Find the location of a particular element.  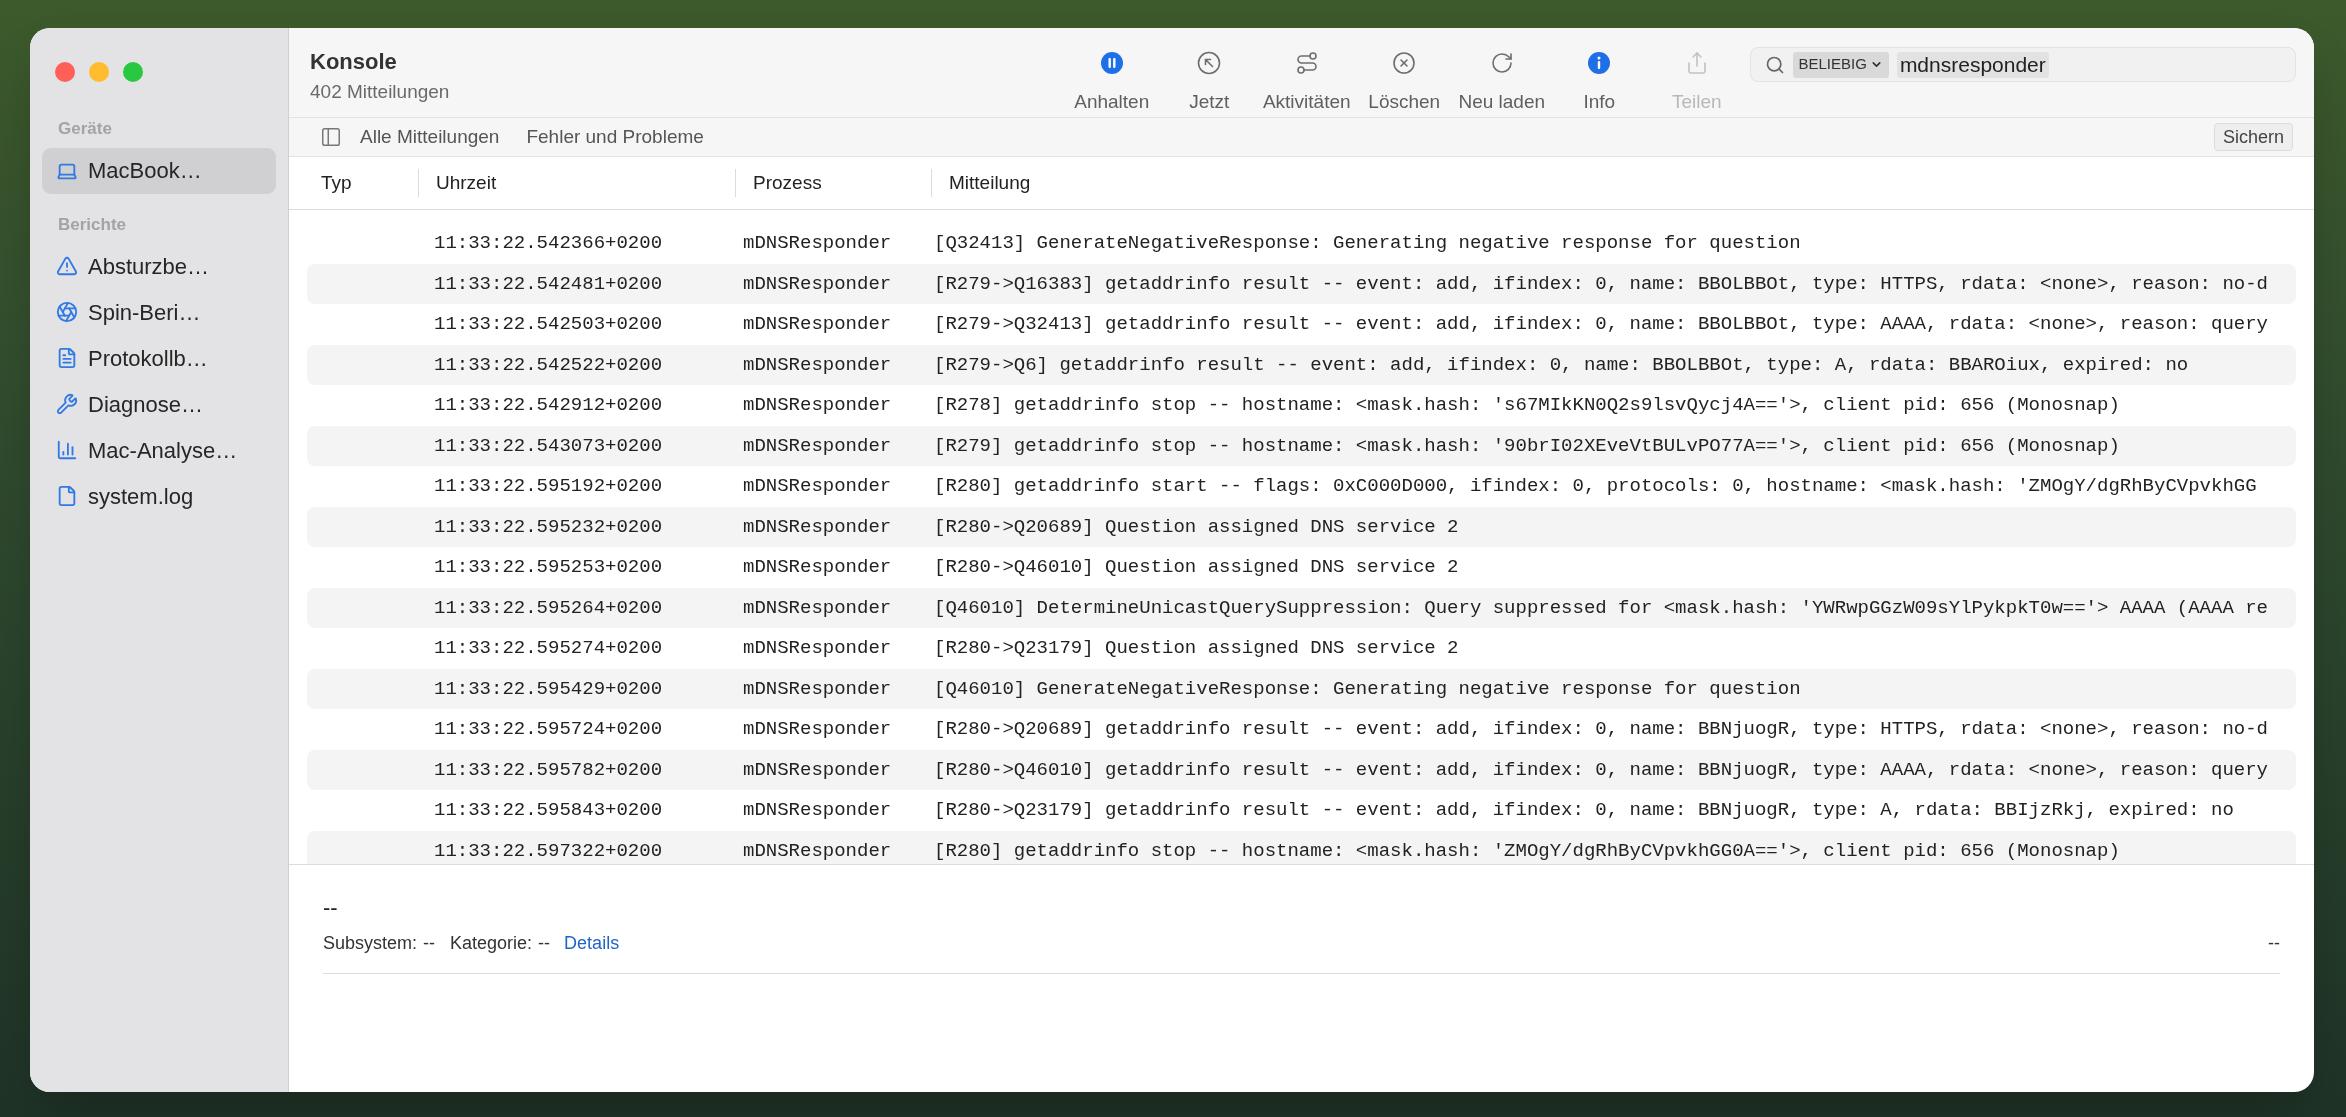

time-cell-text: 11:33:22.542366+0200 is located at coordinates (549, 243).